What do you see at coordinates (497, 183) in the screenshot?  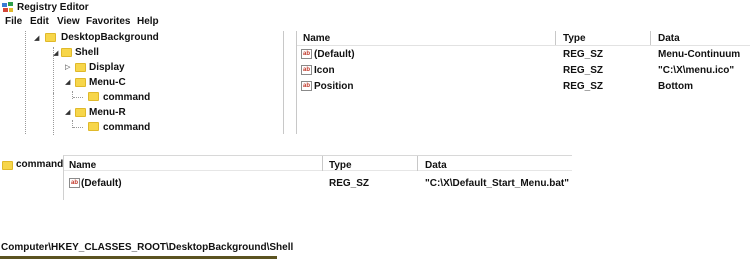 I see `value-data: "C:\X\Default_Start_Menu.bat"` at bounding box center [497, 183].